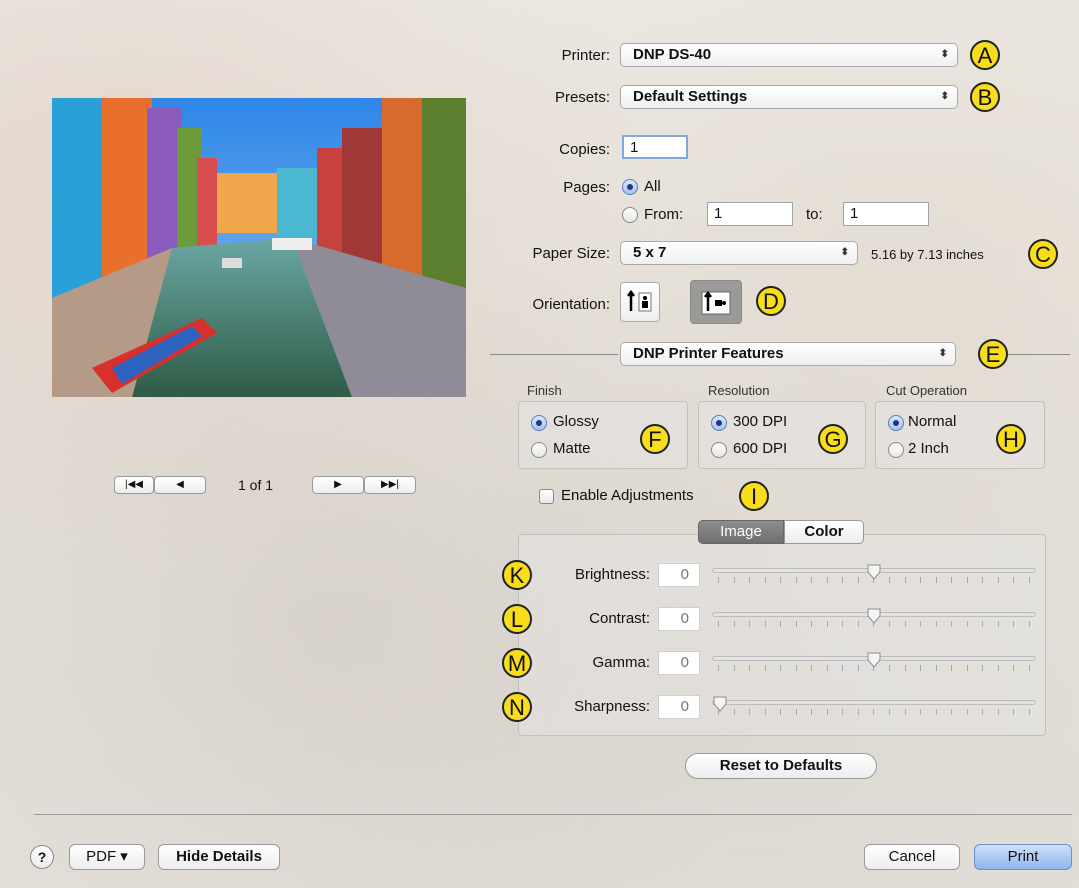 The image size is (1079, 888). What do you see at coordinates (926, 390) in the screenshot?
I see `cut-label: Cut Operation` at bounding box center [926, 390].